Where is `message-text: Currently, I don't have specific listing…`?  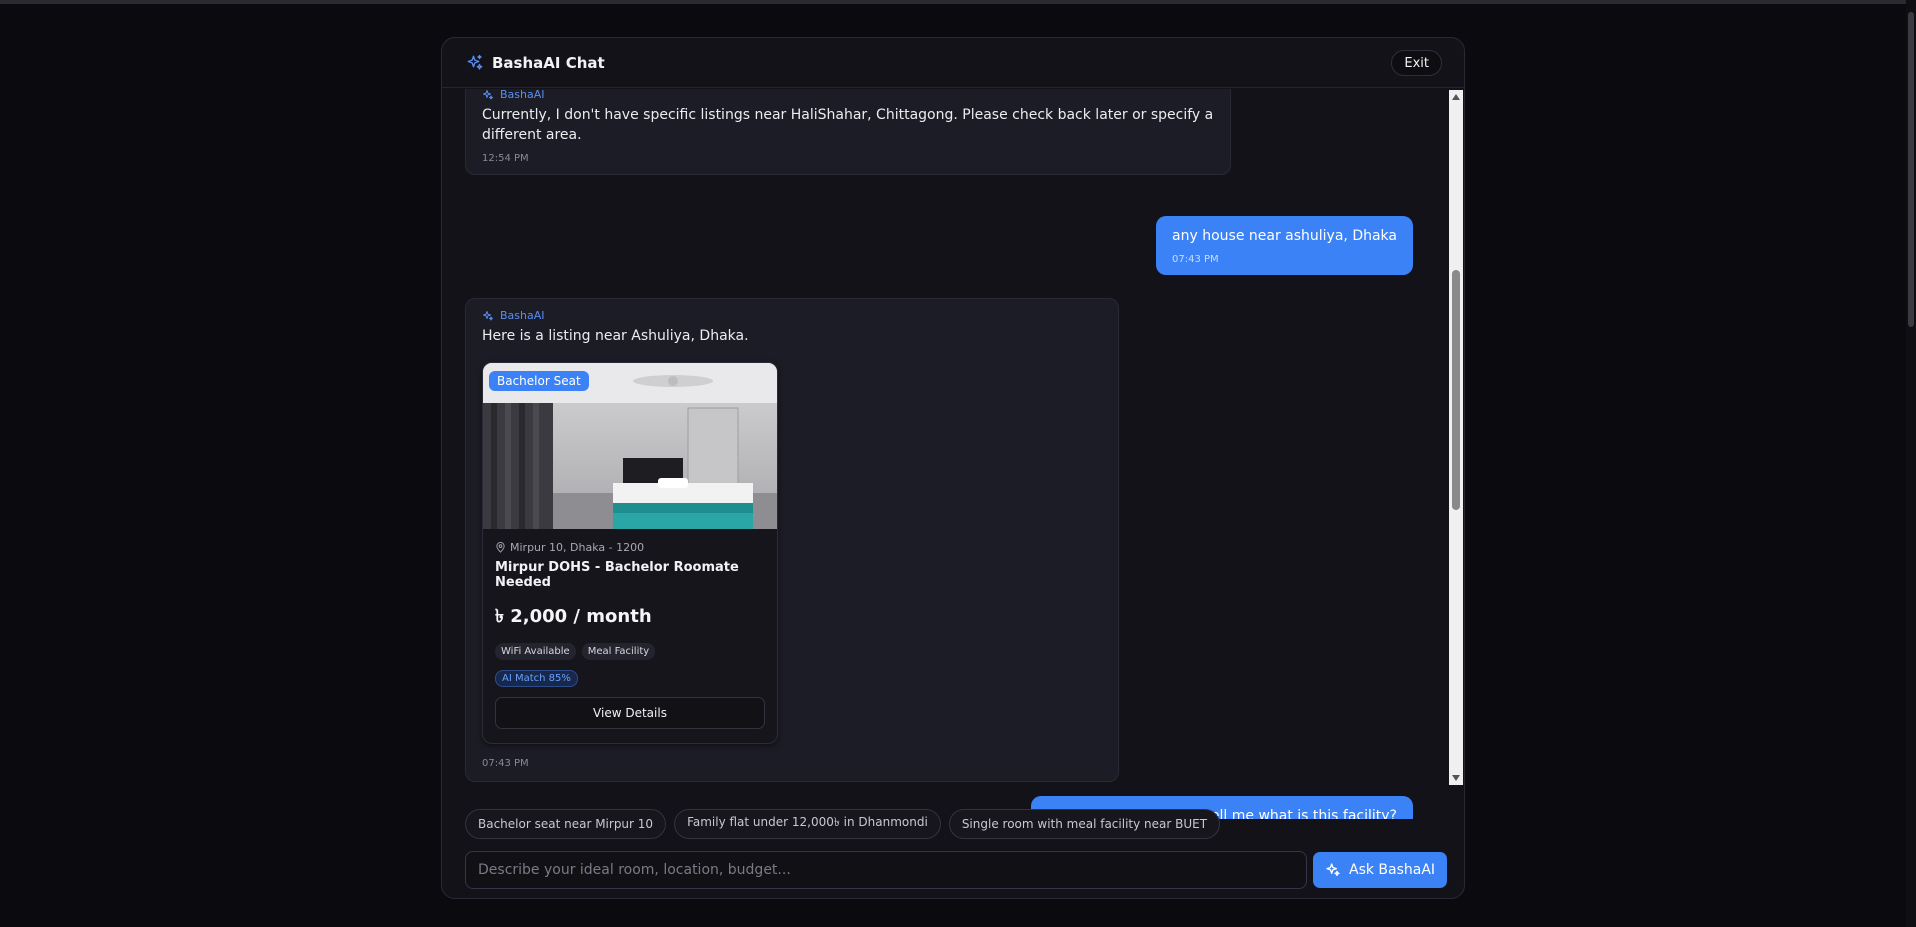 message-text: Currently, I don't have specific listing… is located at coordinates (848, 125).